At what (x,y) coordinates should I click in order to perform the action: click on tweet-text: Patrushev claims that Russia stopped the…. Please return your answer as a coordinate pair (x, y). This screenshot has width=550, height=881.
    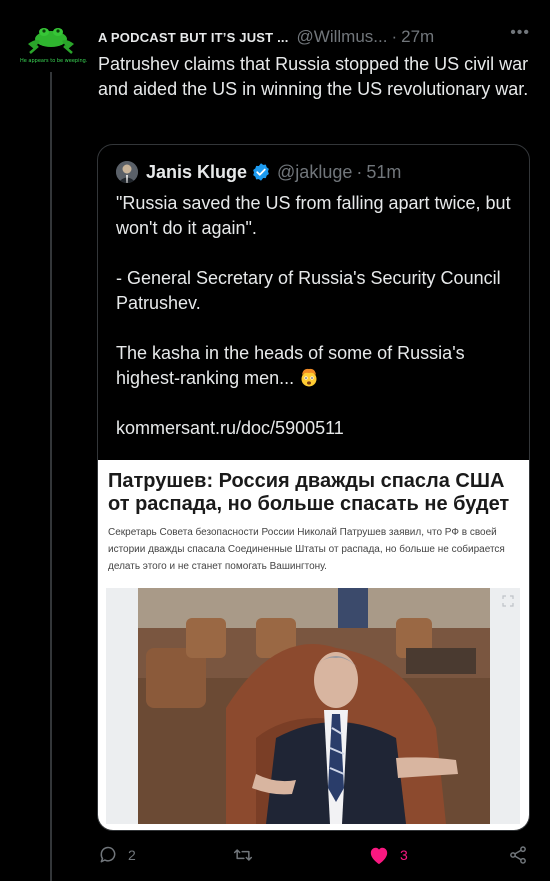
    Looking at the image, I should click on (313, 76).